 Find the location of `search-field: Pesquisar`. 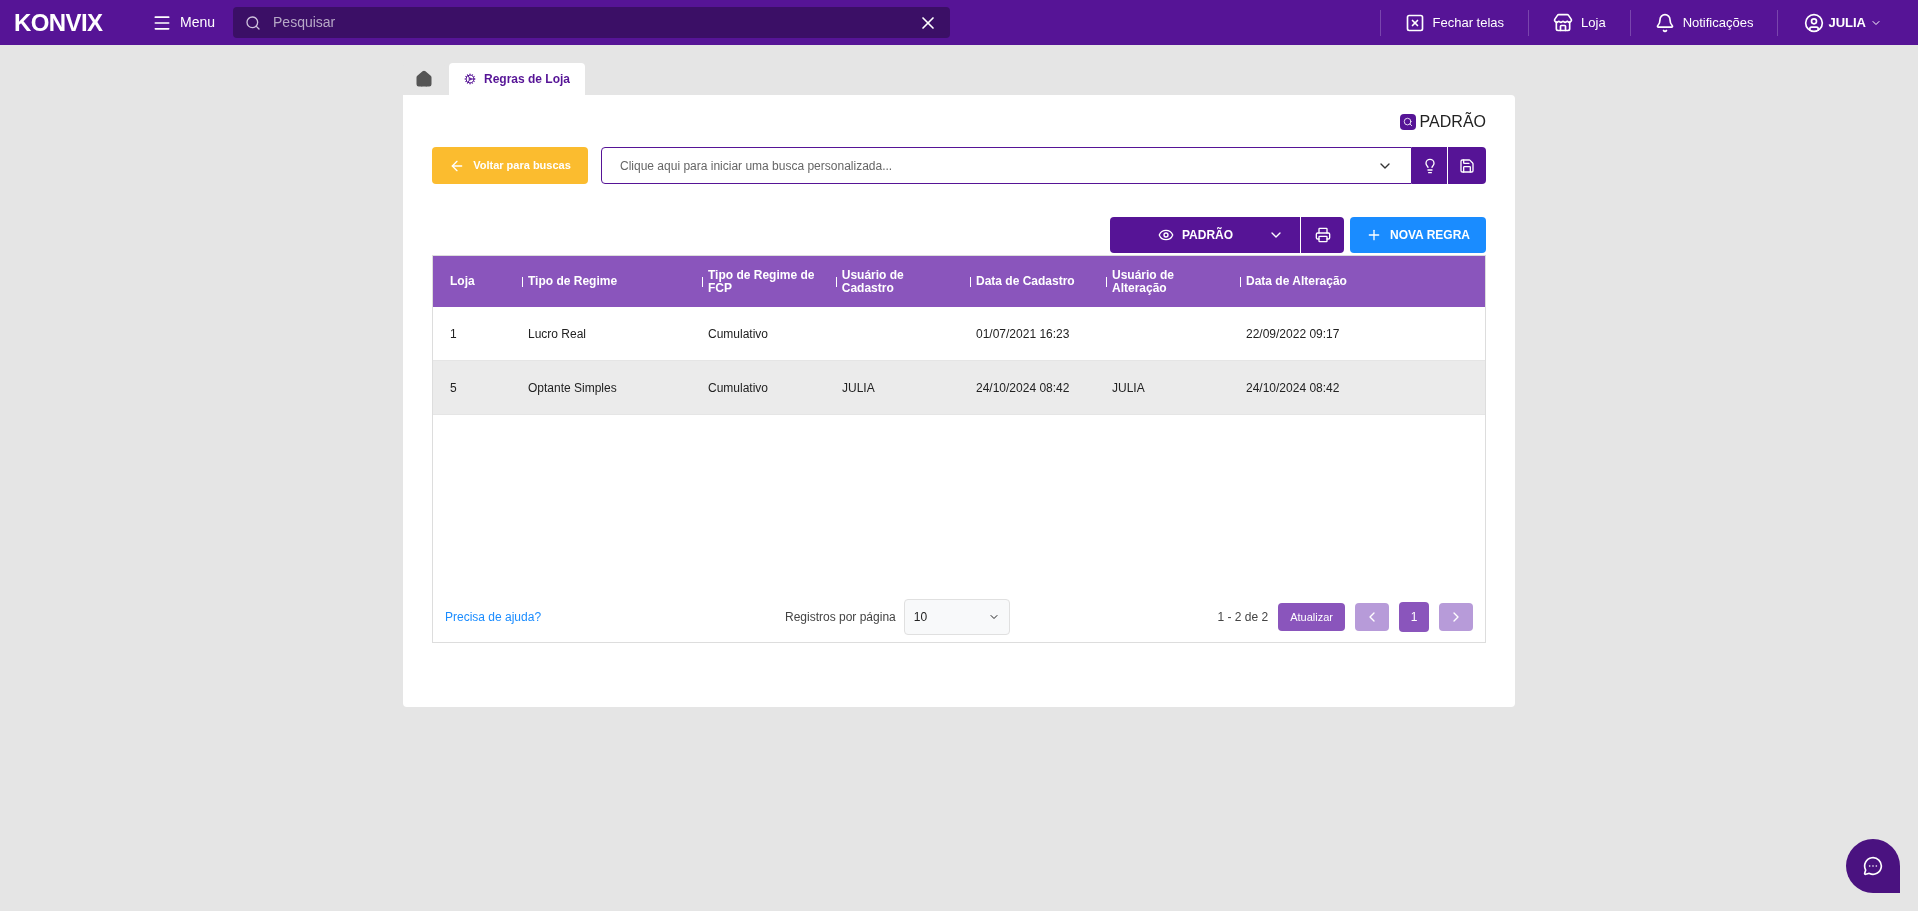

search-field: Pesquisar is located at coordinates (592, 22).